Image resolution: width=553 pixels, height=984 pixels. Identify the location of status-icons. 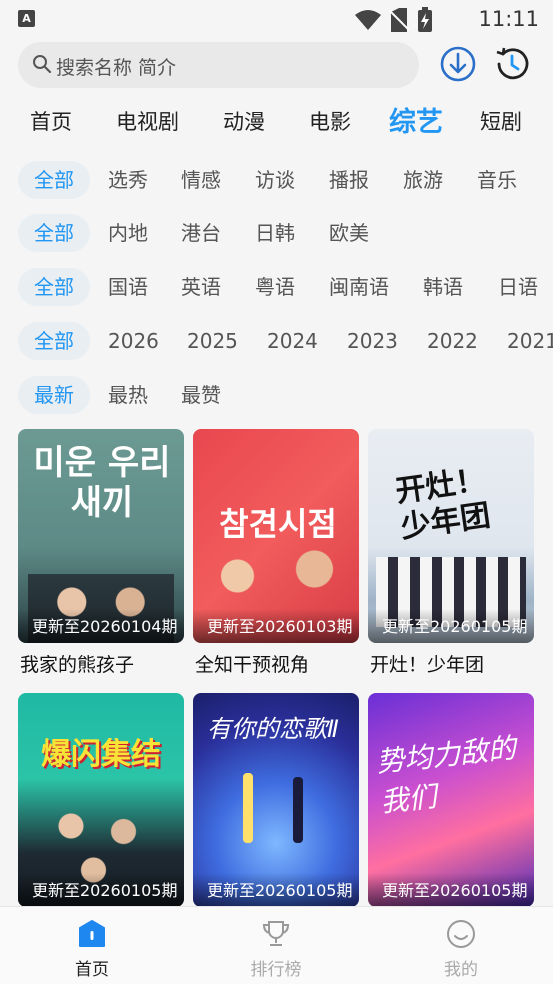
(394, 20).